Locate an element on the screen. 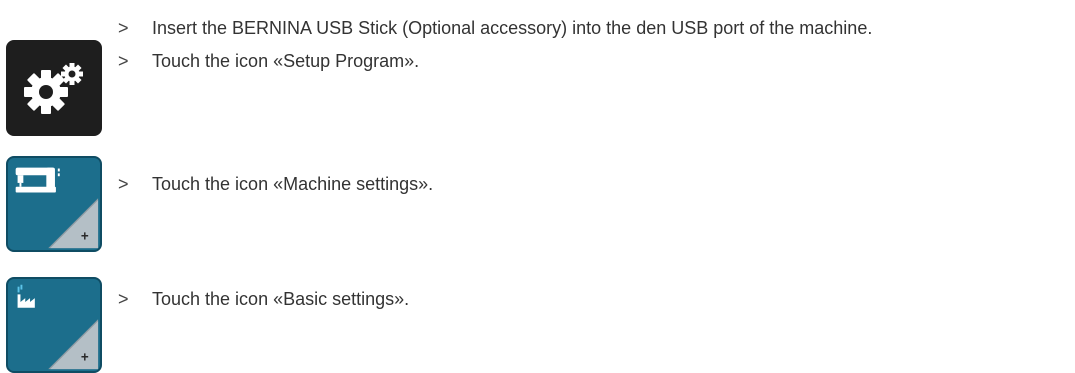 The width and height of the screenshot is (1075, 373). gears-icon is located at coordinates (53, 88).